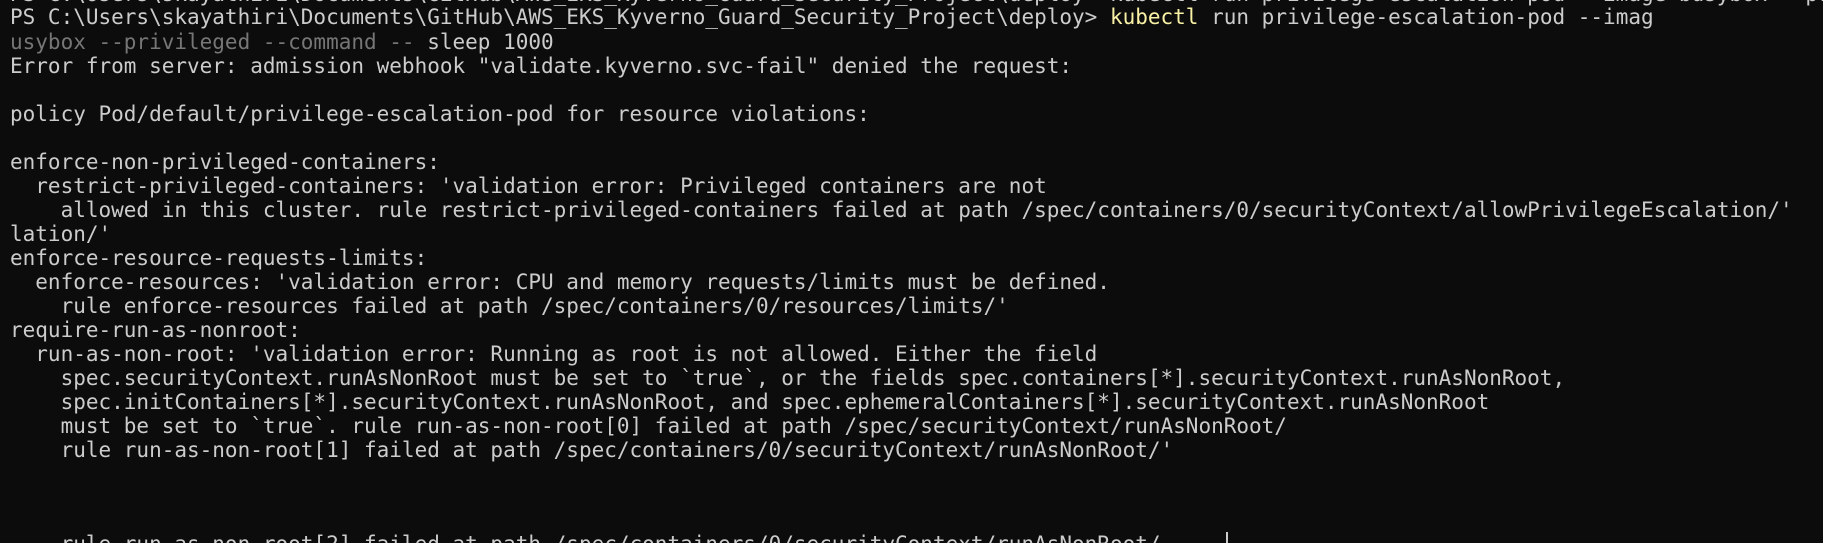 The image size is (1823, 543). I want to click on command-args-flags: usybox --privileged --command --, so click(212, 42).